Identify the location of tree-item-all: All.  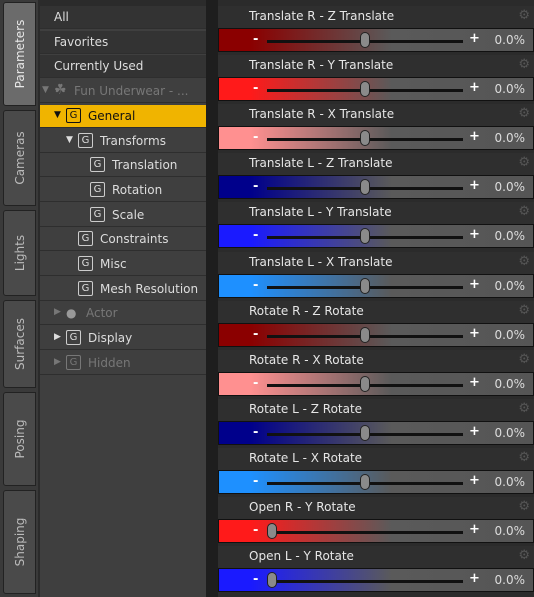
(123, 17).